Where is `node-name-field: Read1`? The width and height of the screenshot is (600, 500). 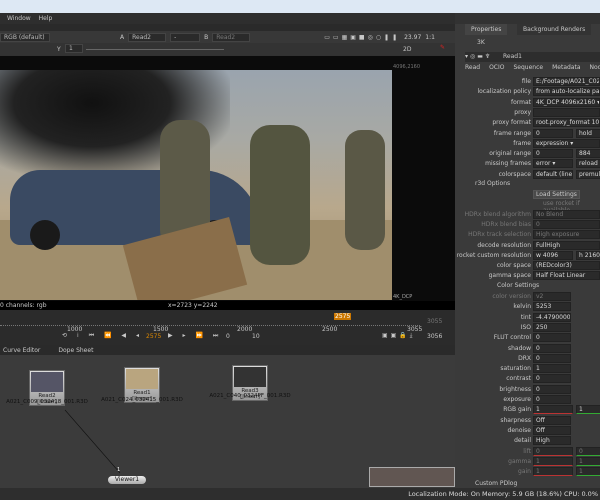 node-name-field: Read1 is located at coordinates (512, 56).